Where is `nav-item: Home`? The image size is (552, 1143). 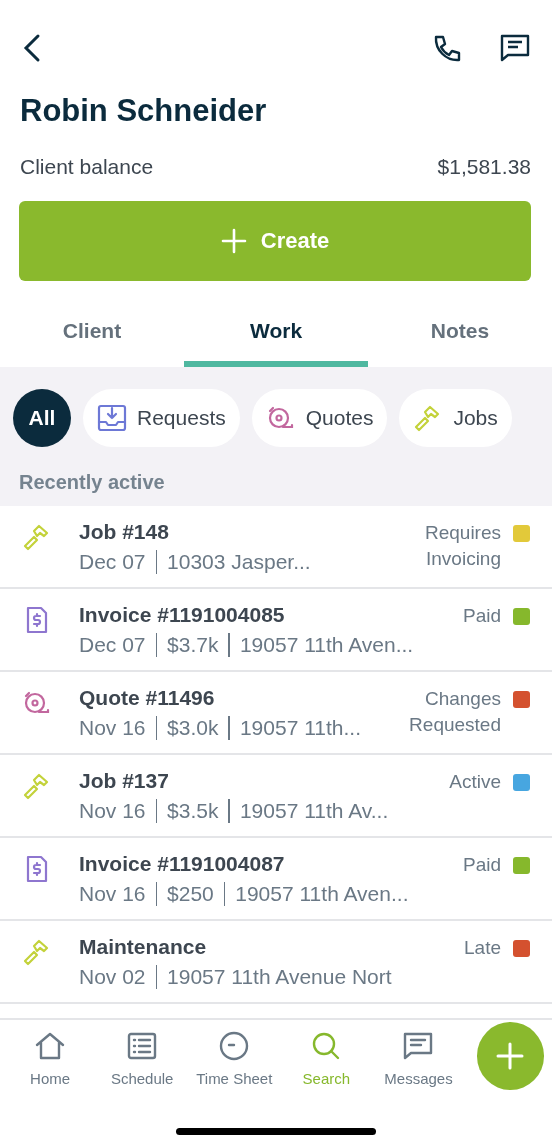 nav-item: Home is located at coordinates (50, 1058).